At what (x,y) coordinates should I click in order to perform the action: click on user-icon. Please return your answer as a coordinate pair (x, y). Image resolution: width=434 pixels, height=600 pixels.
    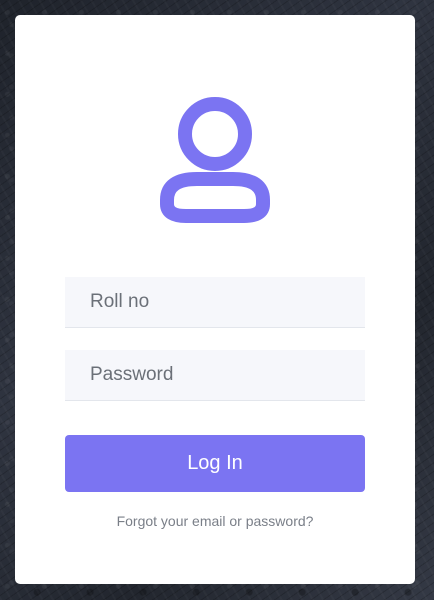
    Looking at the image, I should click on (215, 160).